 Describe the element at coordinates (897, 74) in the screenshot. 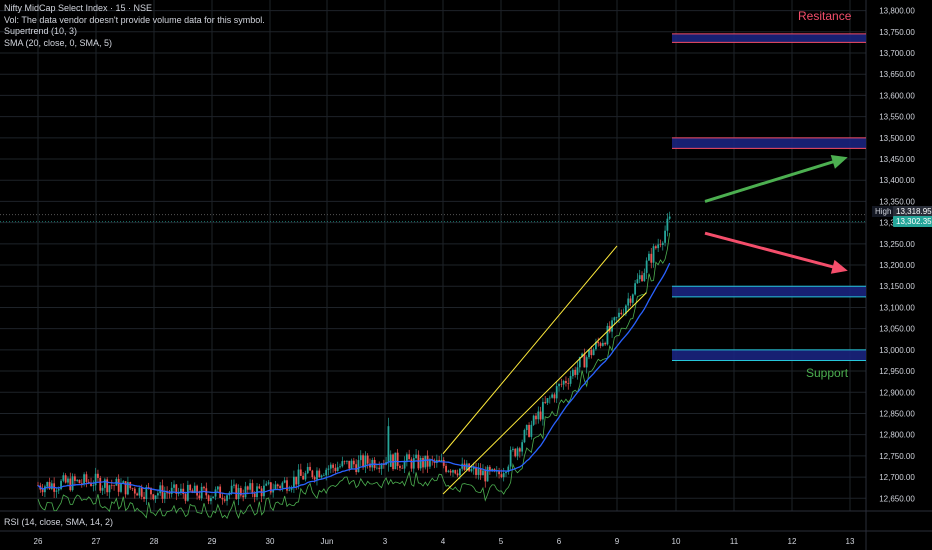

I see `y-tick-label: 13,650.00` at that location.